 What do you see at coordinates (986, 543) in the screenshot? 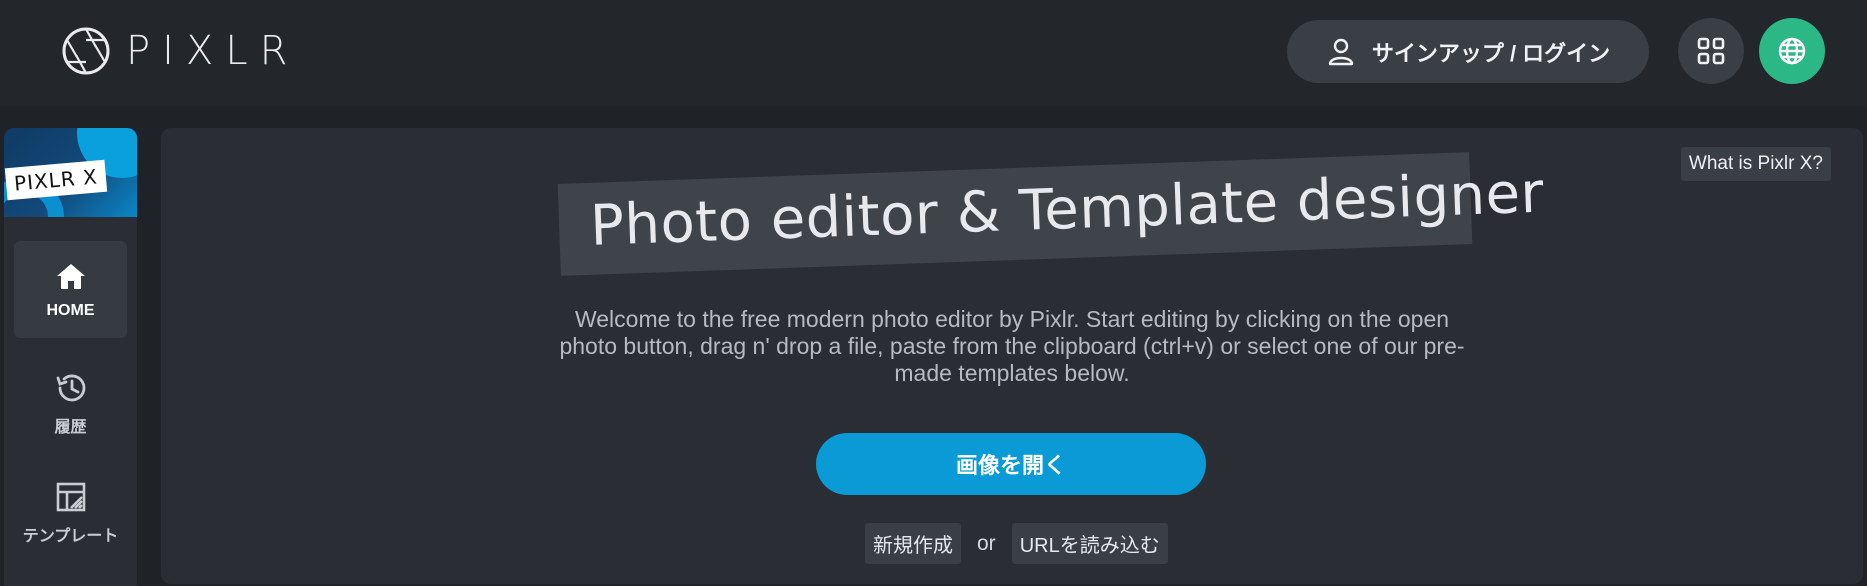
I see `or-separator: or` at bounding box center [986, 543].